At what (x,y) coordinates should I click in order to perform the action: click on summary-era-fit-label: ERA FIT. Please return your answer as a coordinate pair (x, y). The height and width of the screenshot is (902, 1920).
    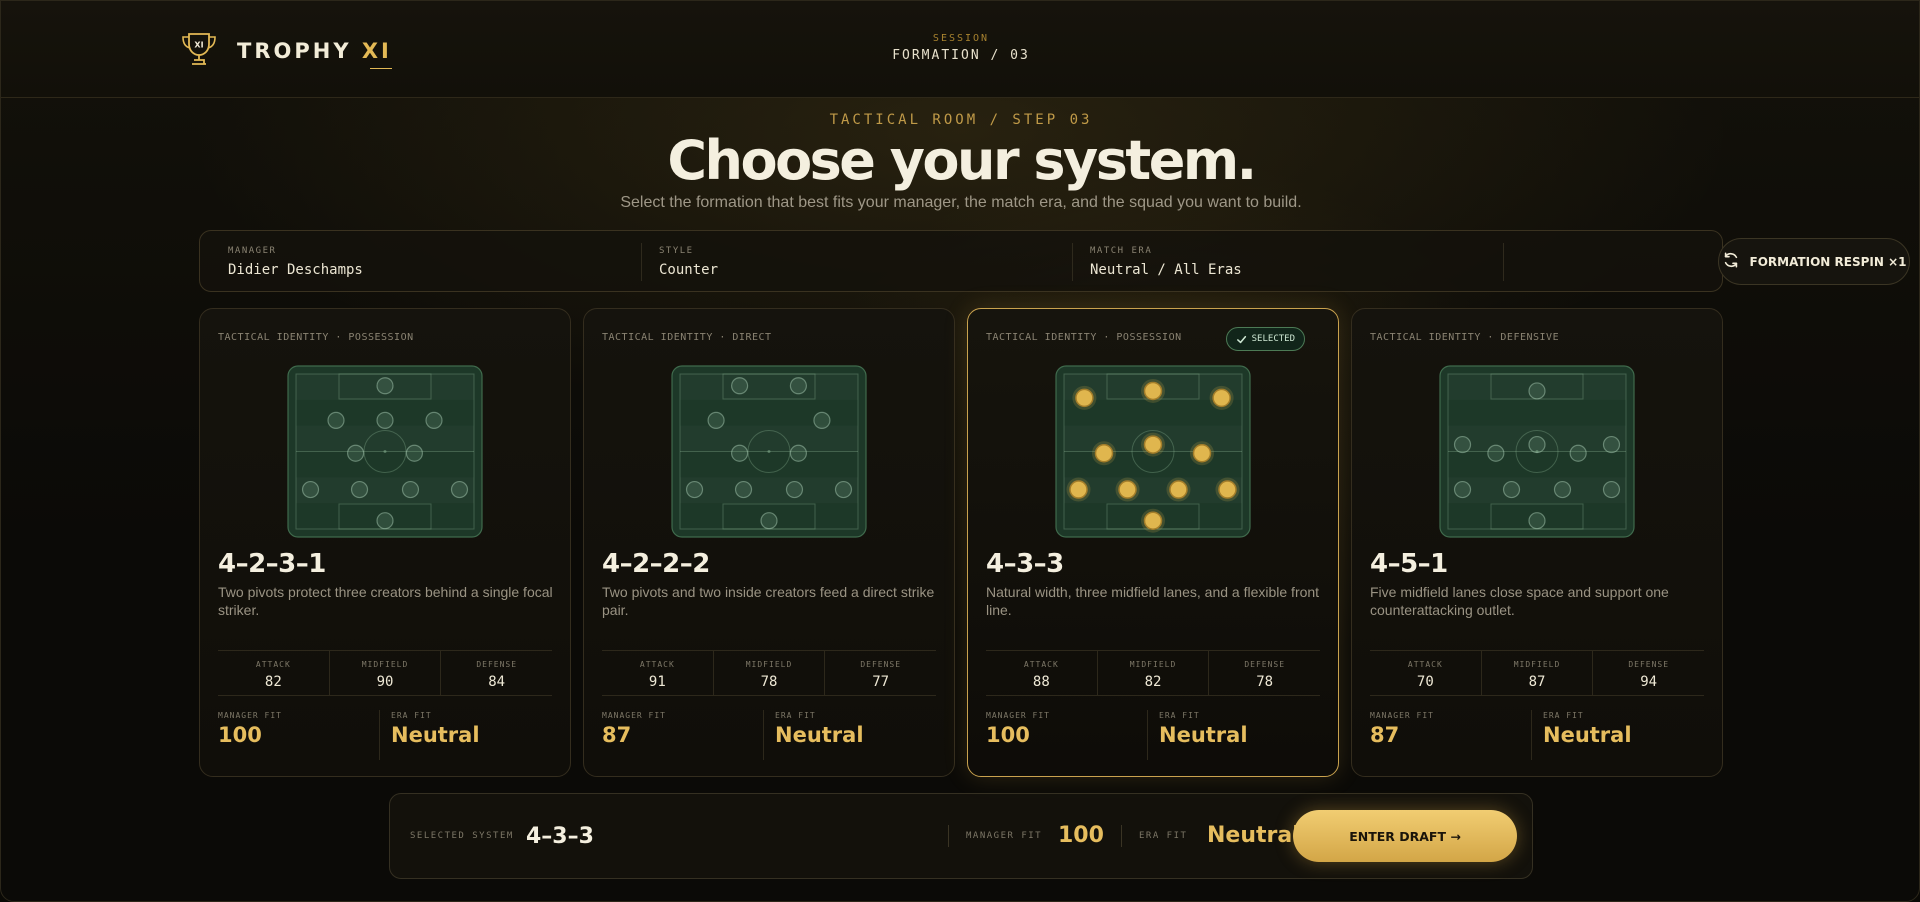
    Looking at the image, I should click on (1163, 836).